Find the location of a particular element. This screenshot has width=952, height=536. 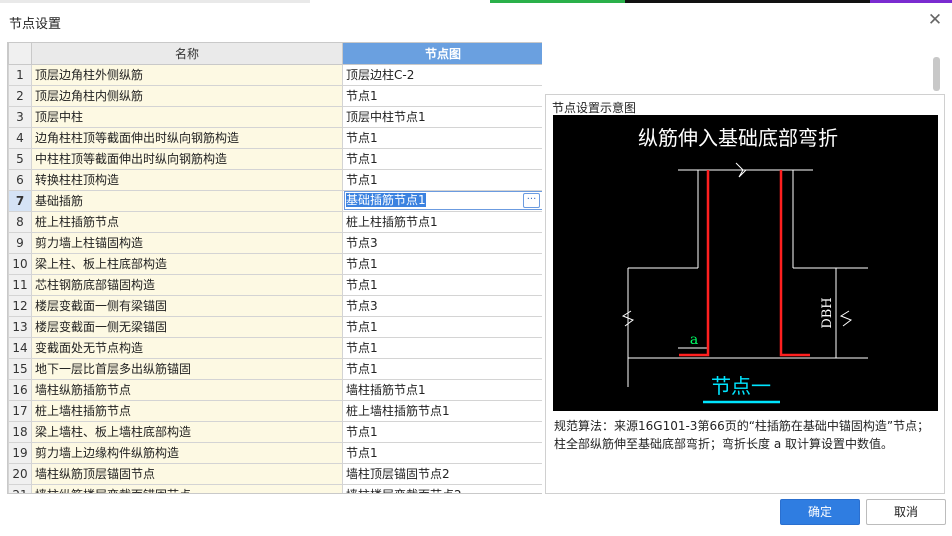

header-node-diagram: 节点图 is located at coordinates (442, 54).